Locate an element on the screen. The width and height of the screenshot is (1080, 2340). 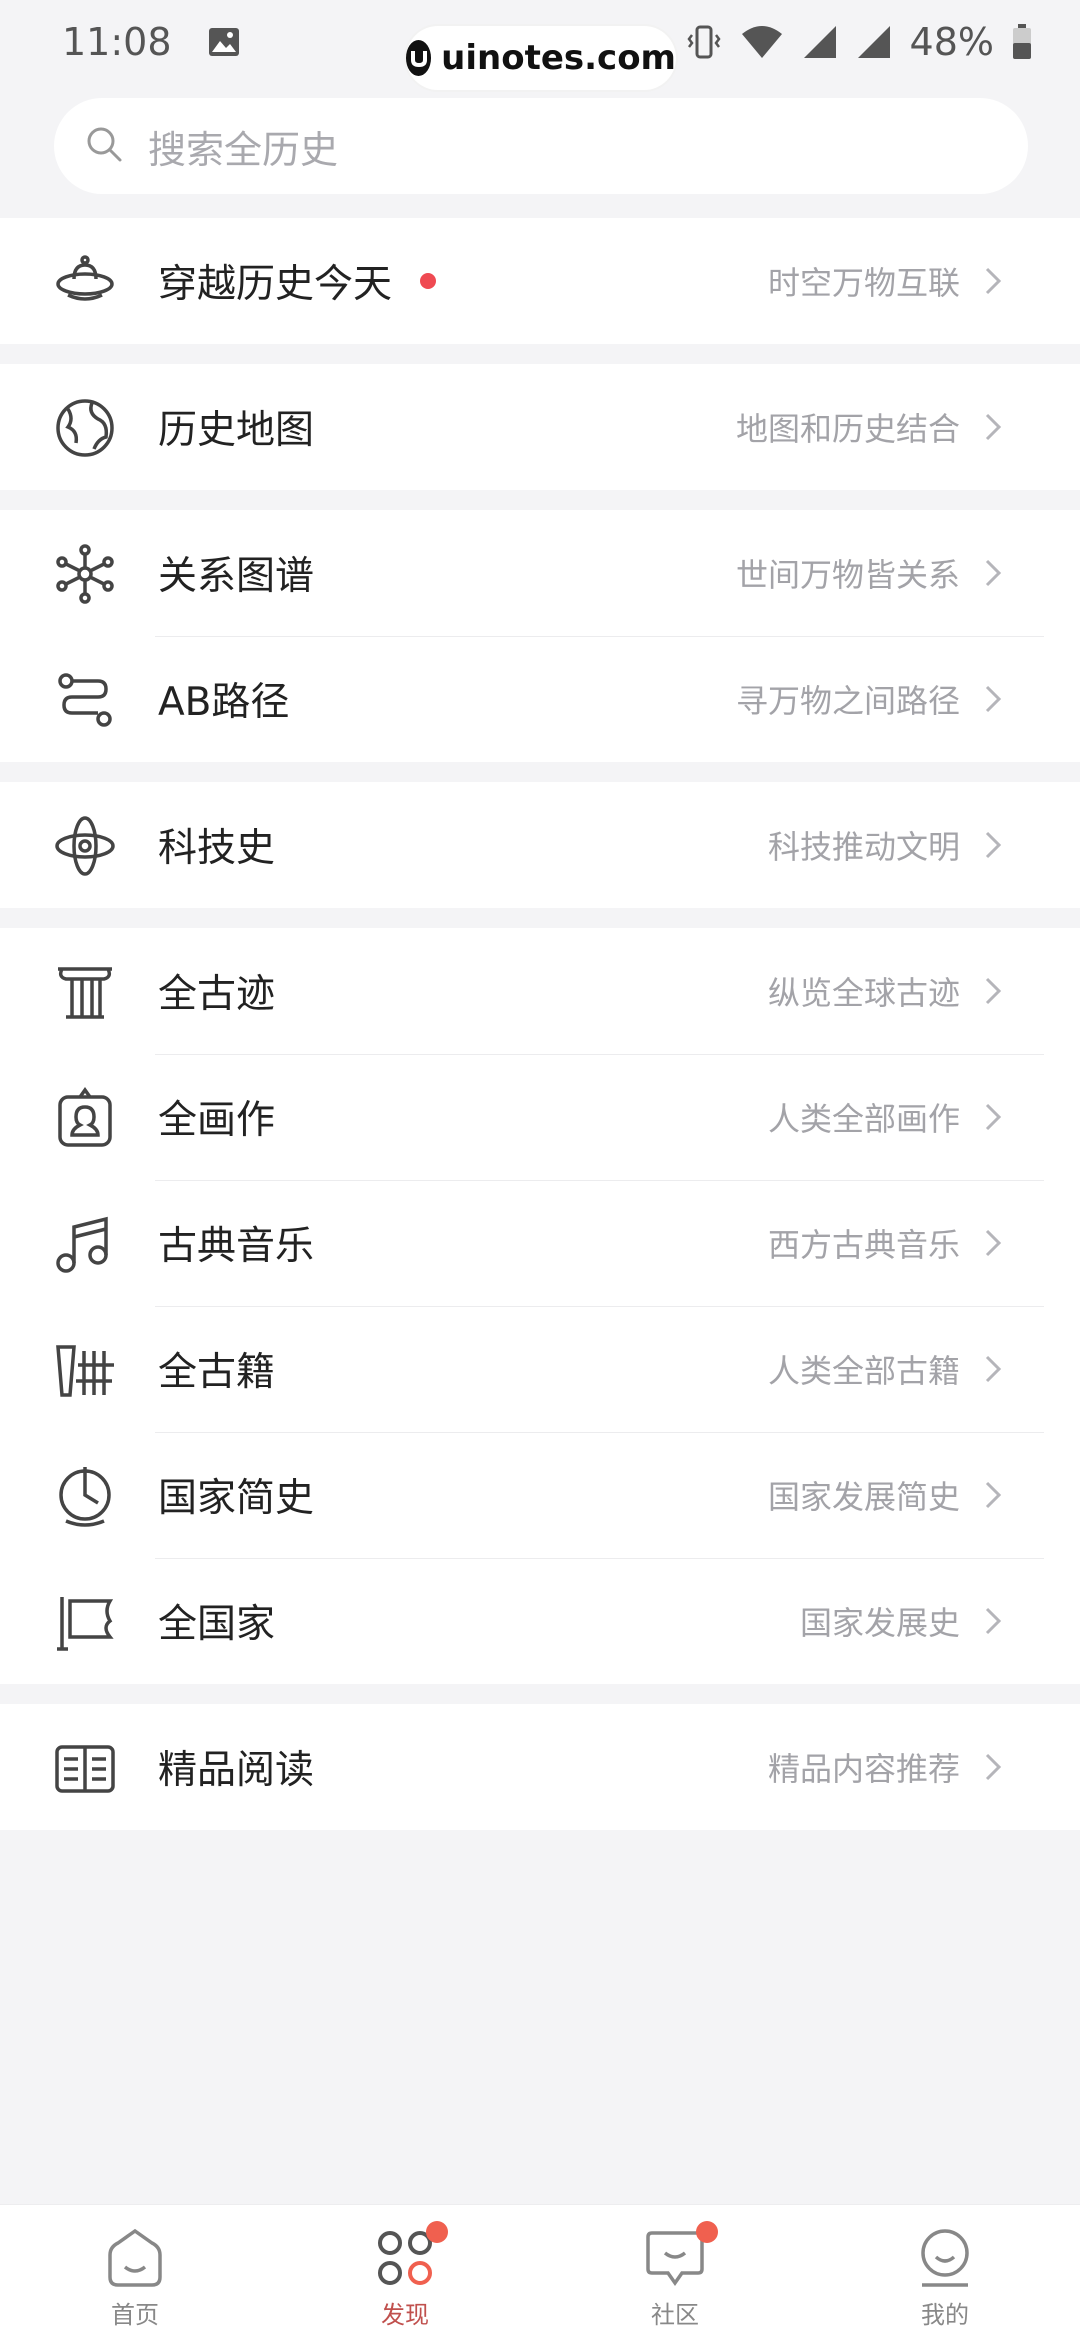
bottom-tab-bar: 首页 发现 社区 我的 is located at coordinates (540, 2272).